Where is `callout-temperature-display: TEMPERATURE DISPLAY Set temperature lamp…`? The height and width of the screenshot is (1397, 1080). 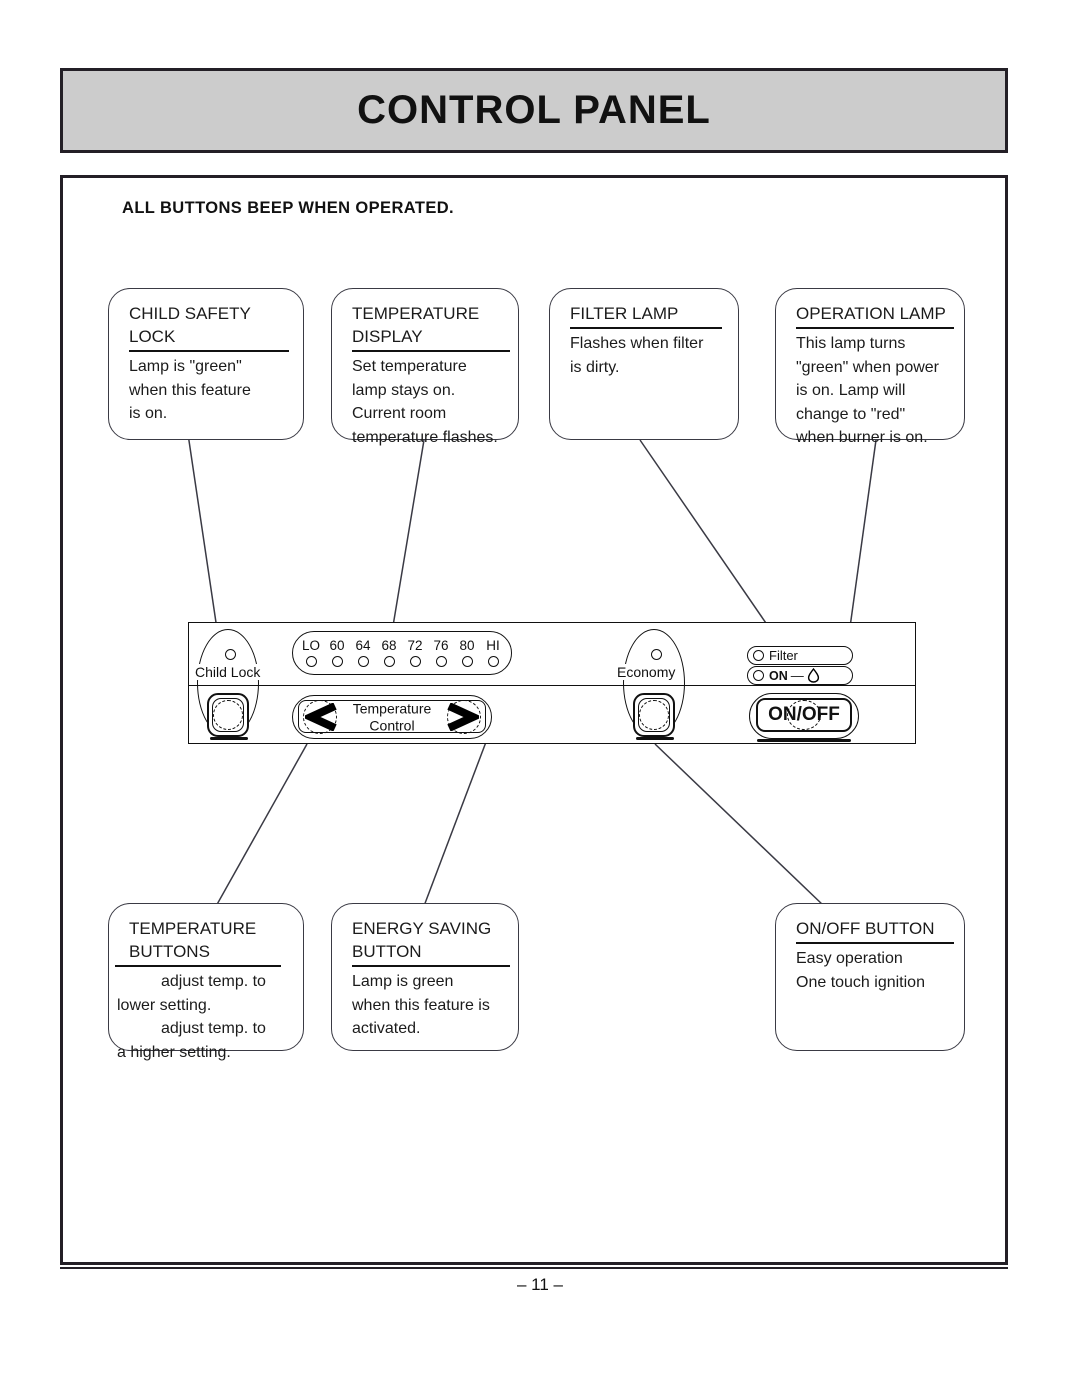 callout-temperature-display: TEMPERATURE DISPLAY Set temperature lamp… is located at coordinates (425, 367).